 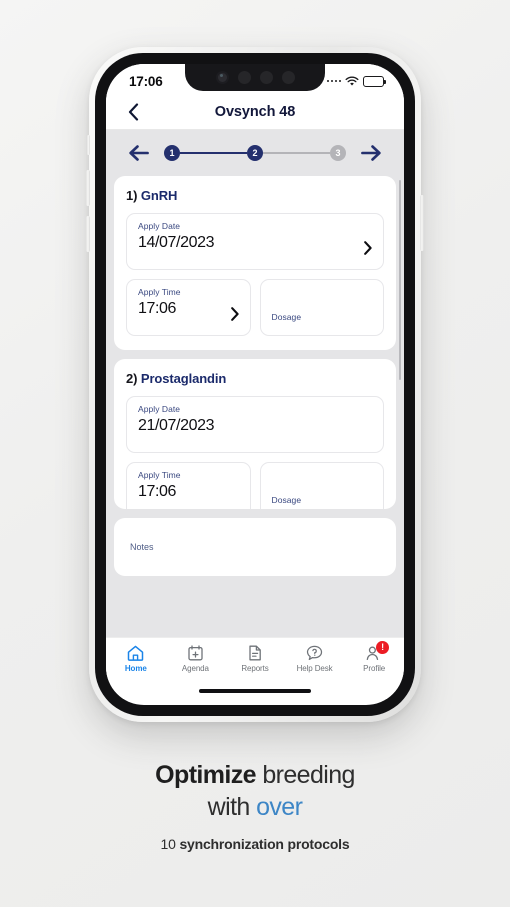 What do you see at coordinates (142, 547) in the screenshot?
I see `notes-label: Notes` at bounding box center [142, 547].